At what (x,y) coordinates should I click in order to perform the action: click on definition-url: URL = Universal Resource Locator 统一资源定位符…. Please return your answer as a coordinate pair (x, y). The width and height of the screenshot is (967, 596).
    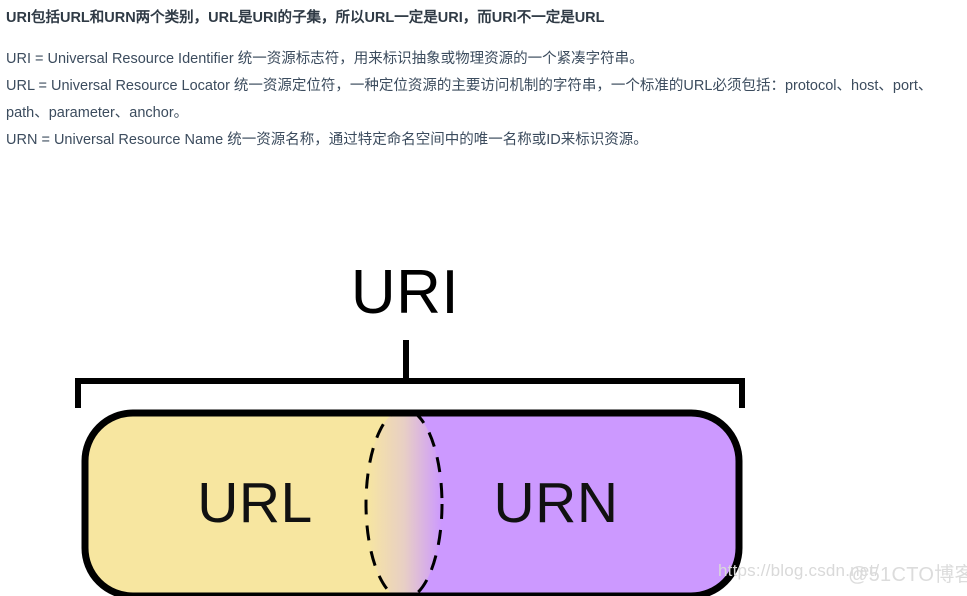
    Looking at the image, I should click on (469, 99).